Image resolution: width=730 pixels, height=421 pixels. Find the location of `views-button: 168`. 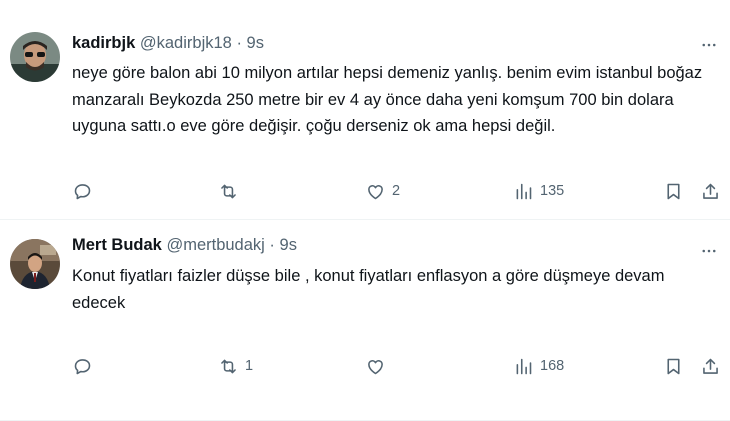

views-button: 168 is located at coordinates (538, 366).